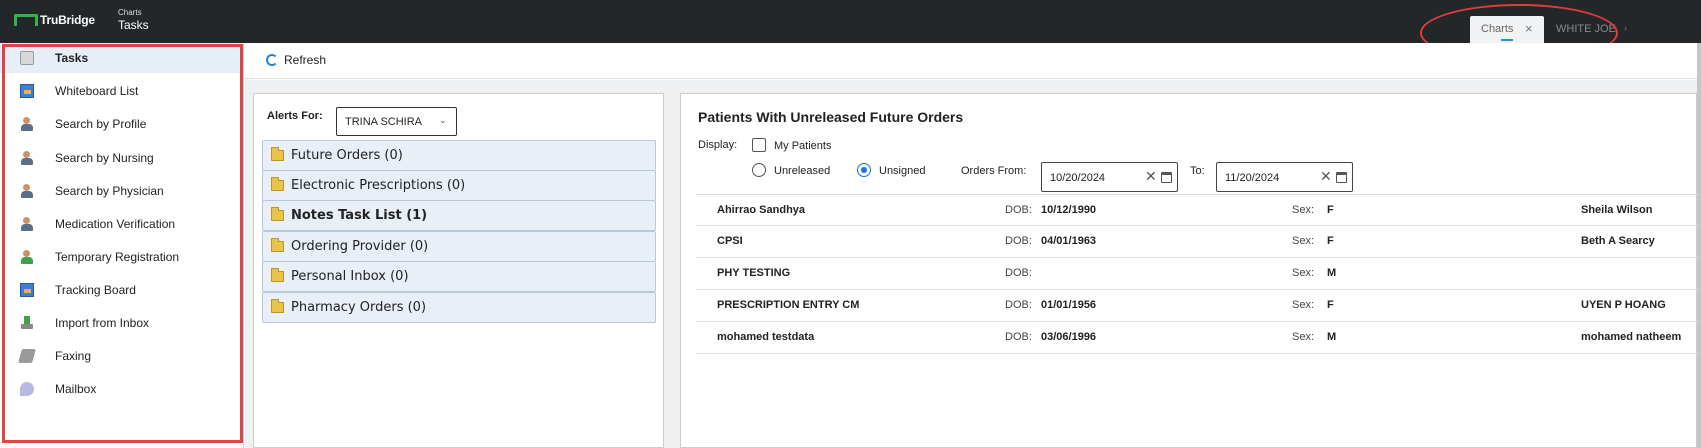 This screenshot has height=448, width=1701. What do you see at coordinates (459, 276) in the screenshot?
I see `alert-personal-inbox: Personal Inbox (0)` at bounding box center [459, 276].